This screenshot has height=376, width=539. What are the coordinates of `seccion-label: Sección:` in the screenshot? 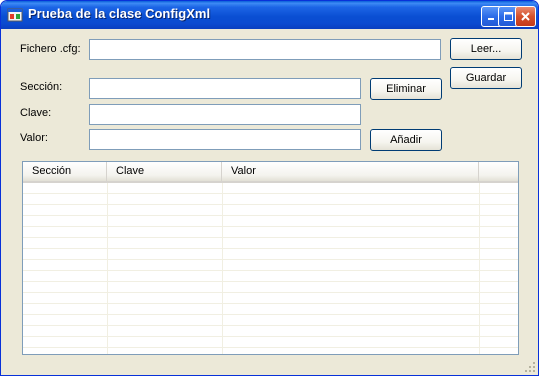 It's located at (41, 87).